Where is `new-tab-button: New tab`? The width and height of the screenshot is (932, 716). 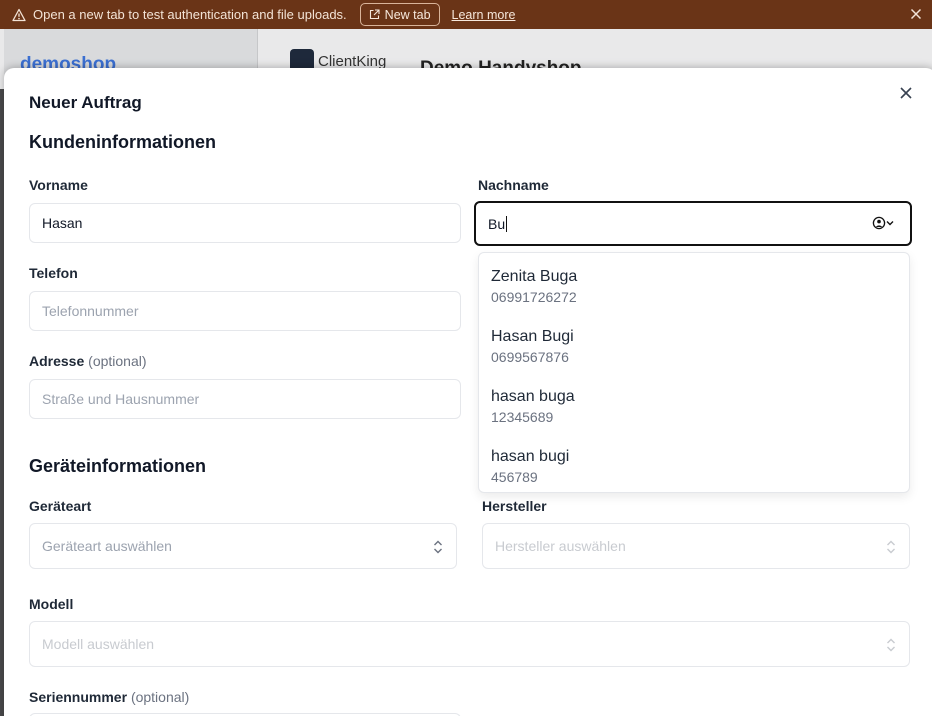 new-tab-button: New tab is located at coordinates (399, 14).